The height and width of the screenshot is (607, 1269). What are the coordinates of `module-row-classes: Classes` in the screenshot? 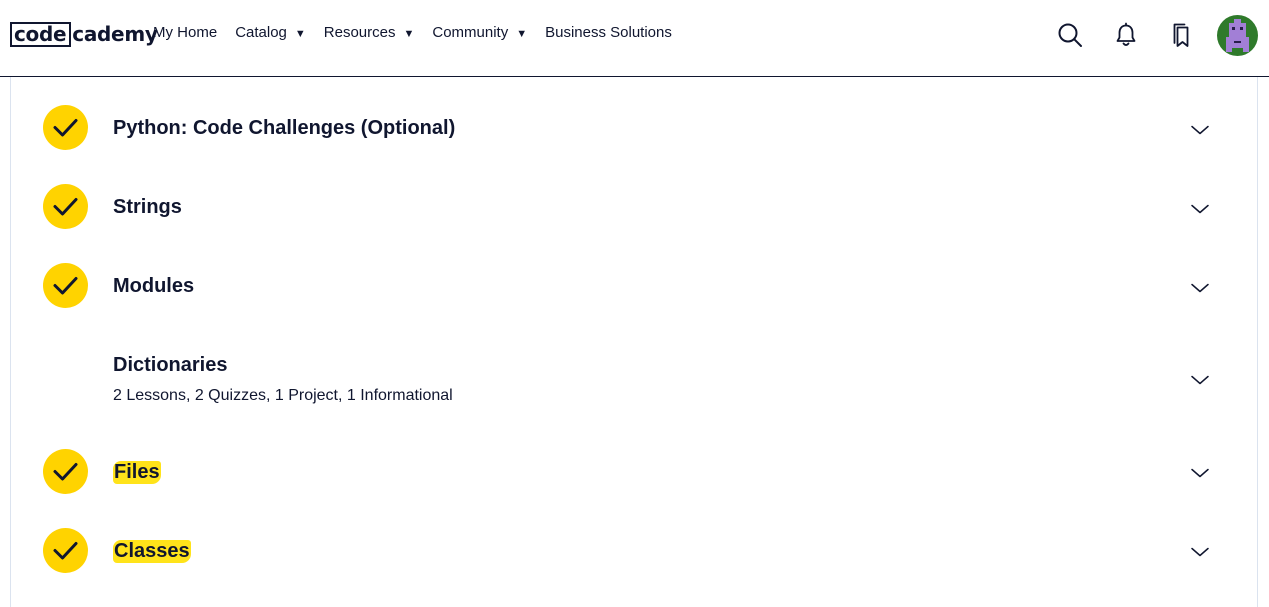 It's located at (634, 551).